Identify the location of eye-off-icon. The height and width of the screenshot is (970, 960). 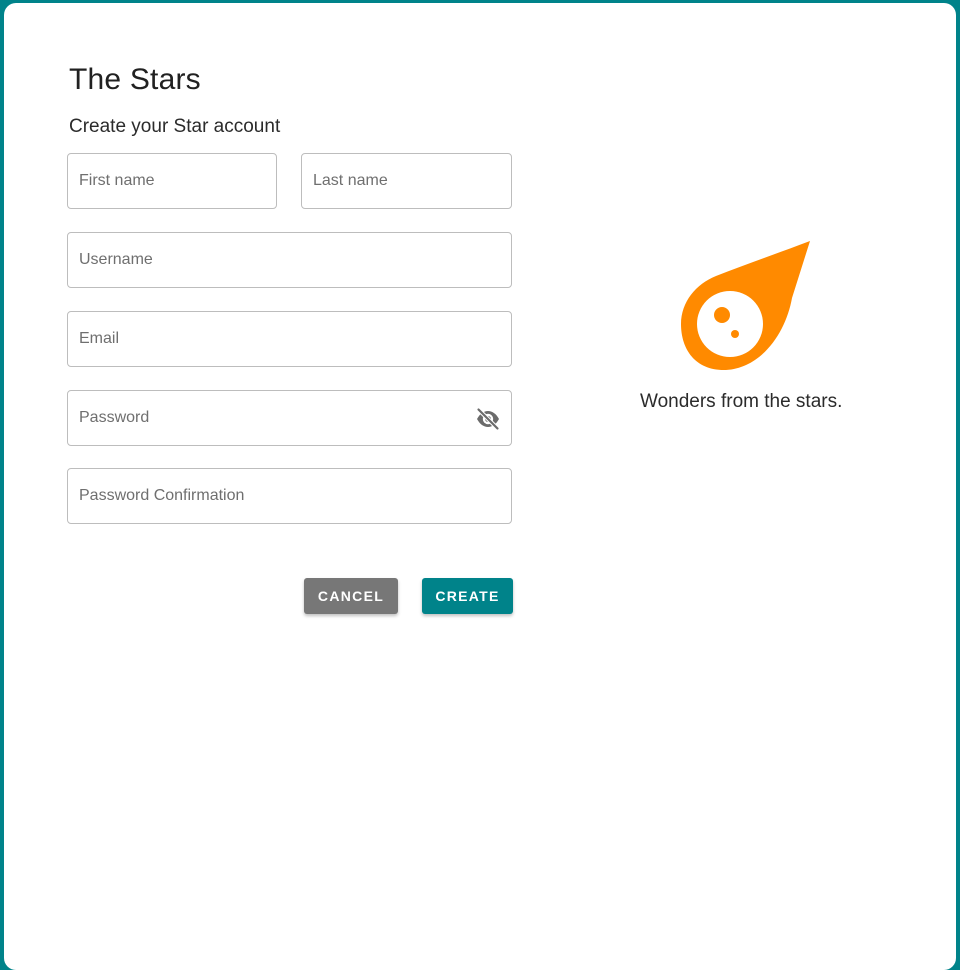
(488, 419).